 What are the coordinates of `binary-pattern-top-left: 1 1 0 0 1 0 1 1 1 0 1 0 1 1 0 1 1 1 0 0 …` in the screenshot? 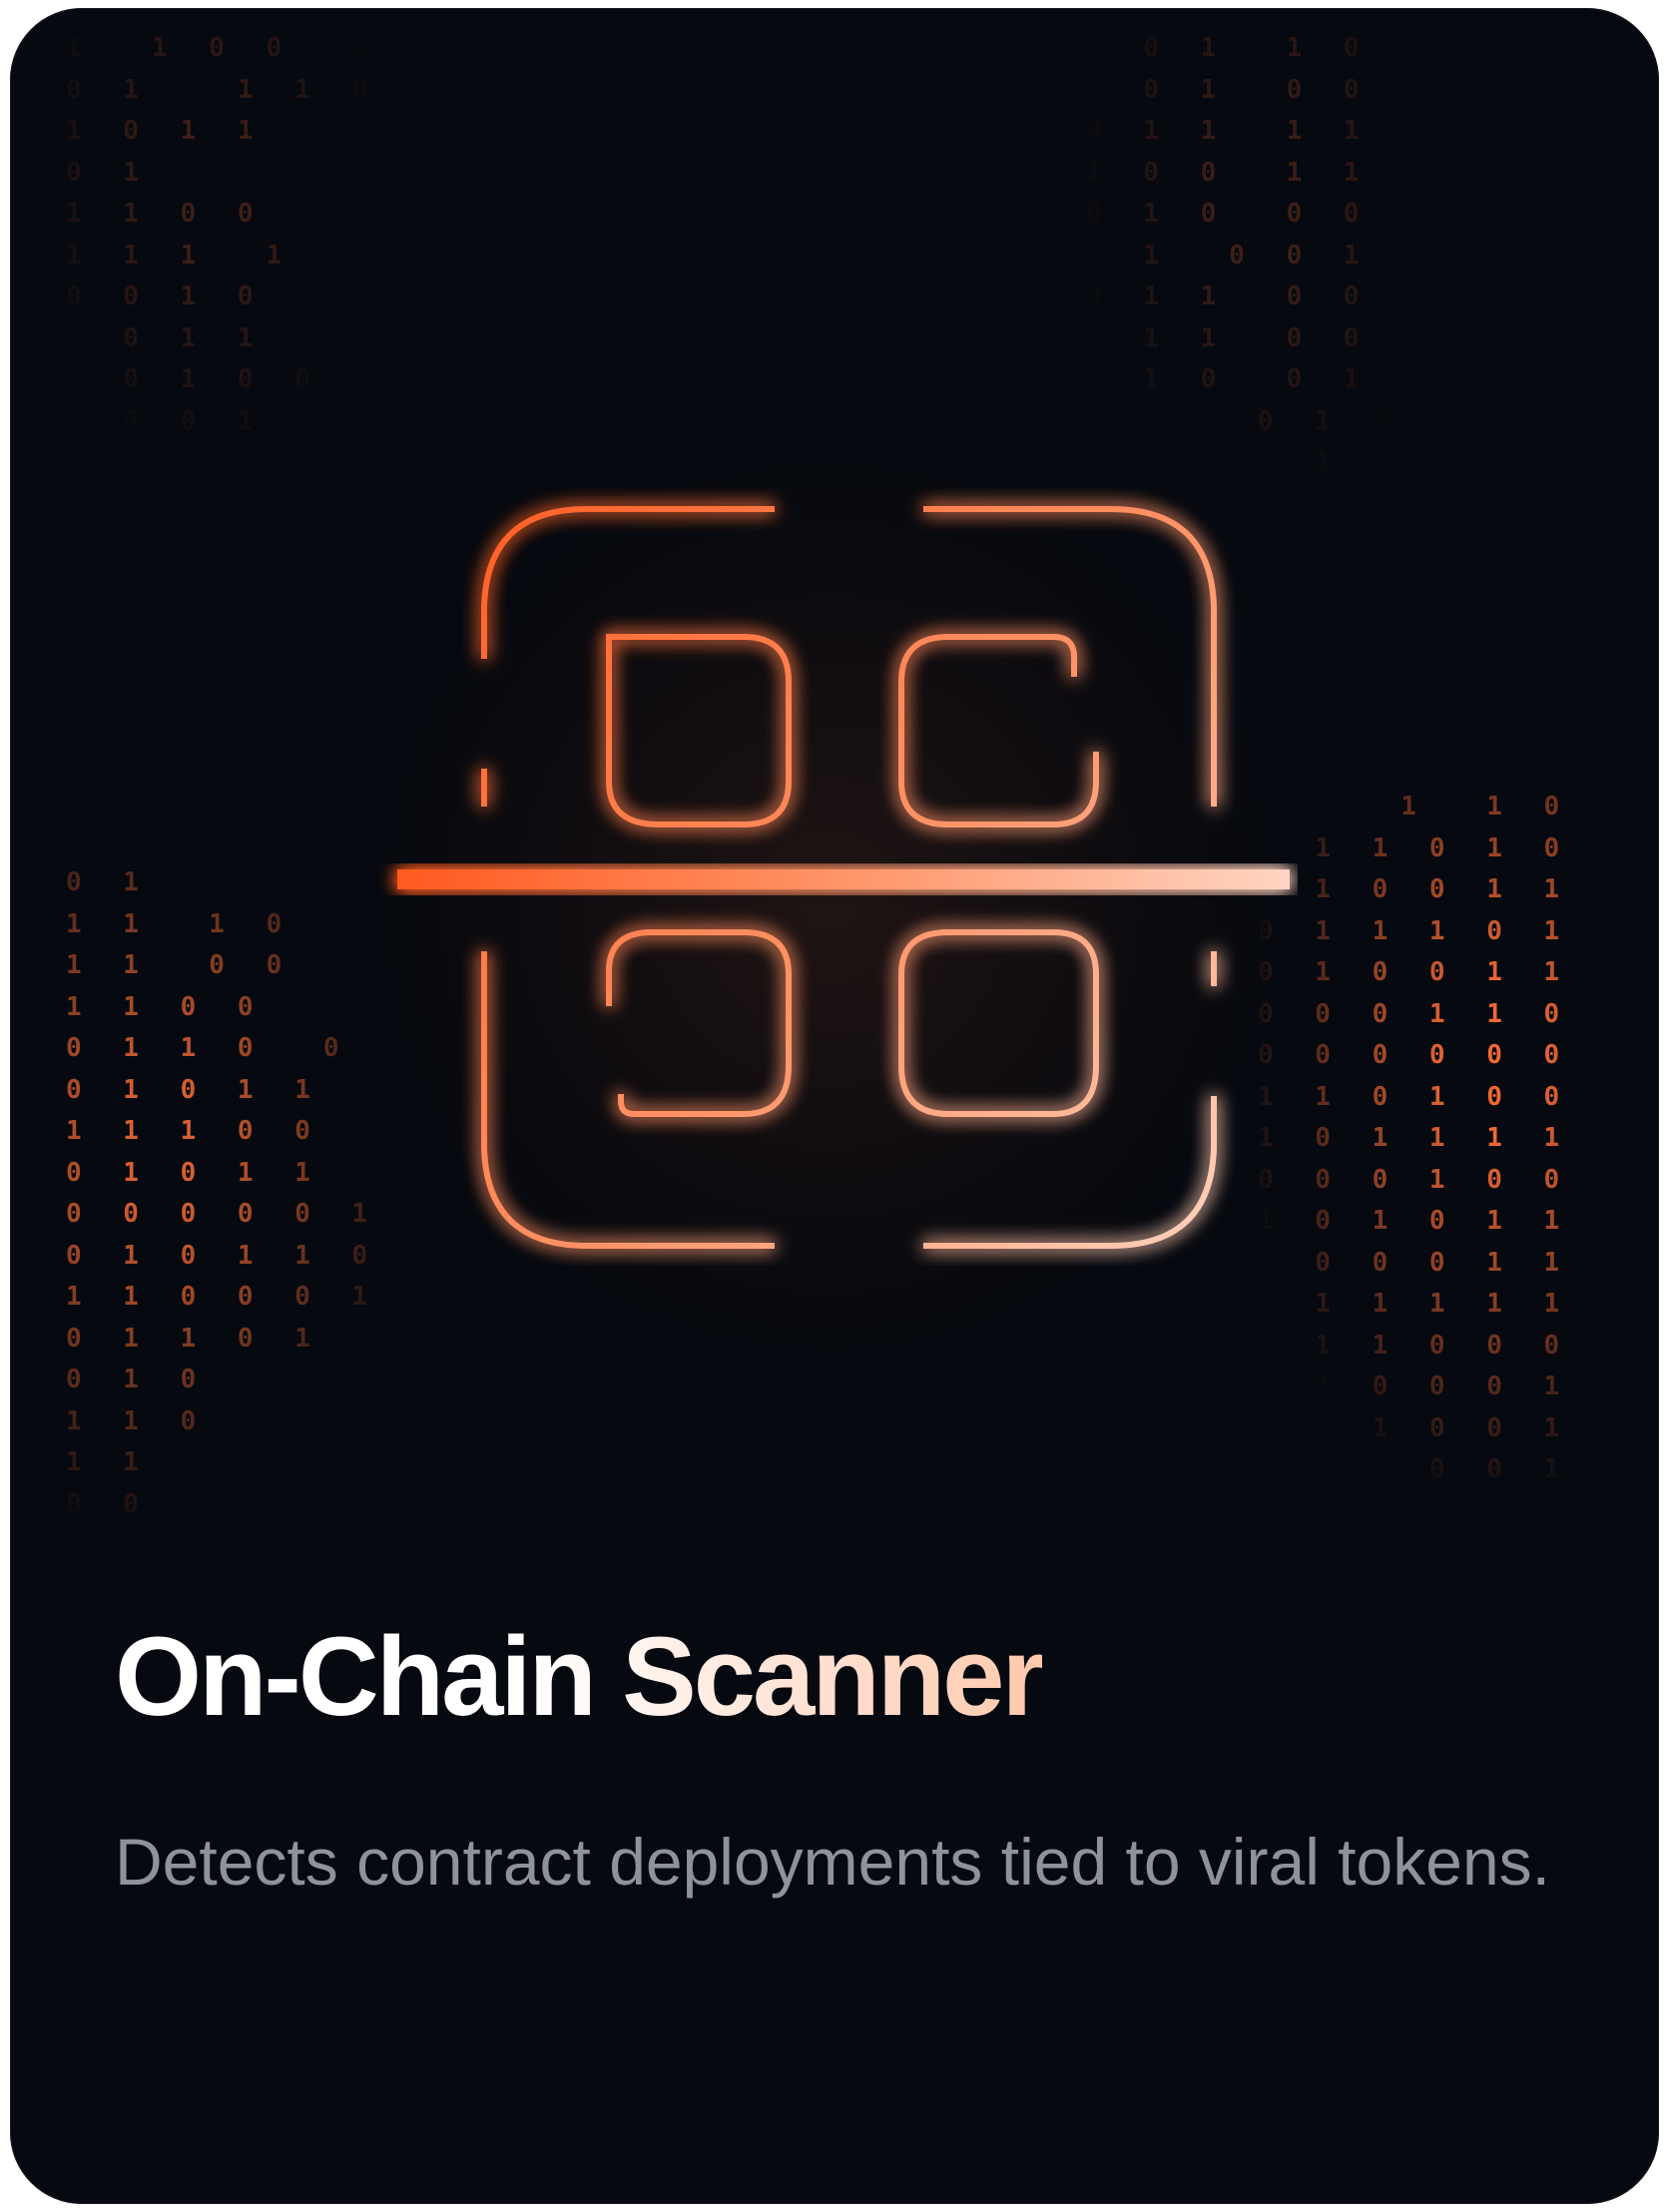 It's located at (223, 255).